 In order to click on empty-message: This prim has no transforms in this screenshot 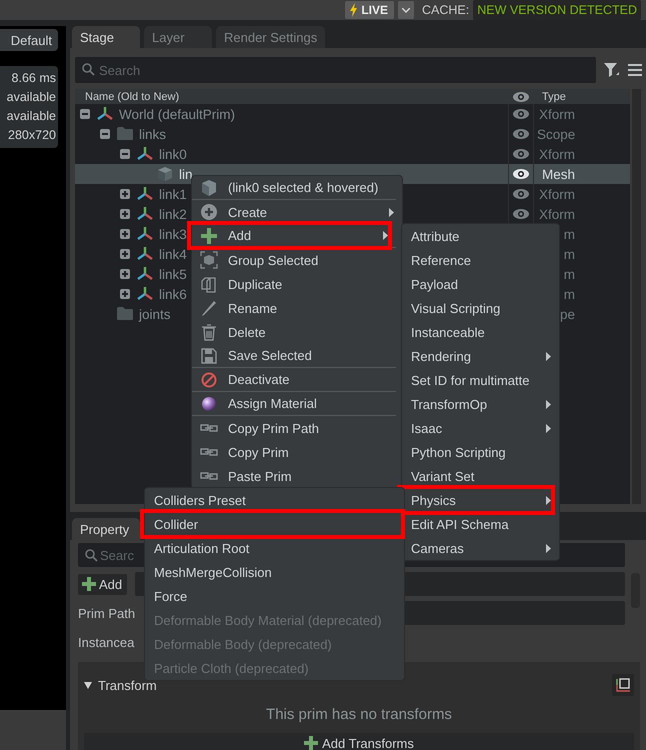, I will do `click(359, 714)`.